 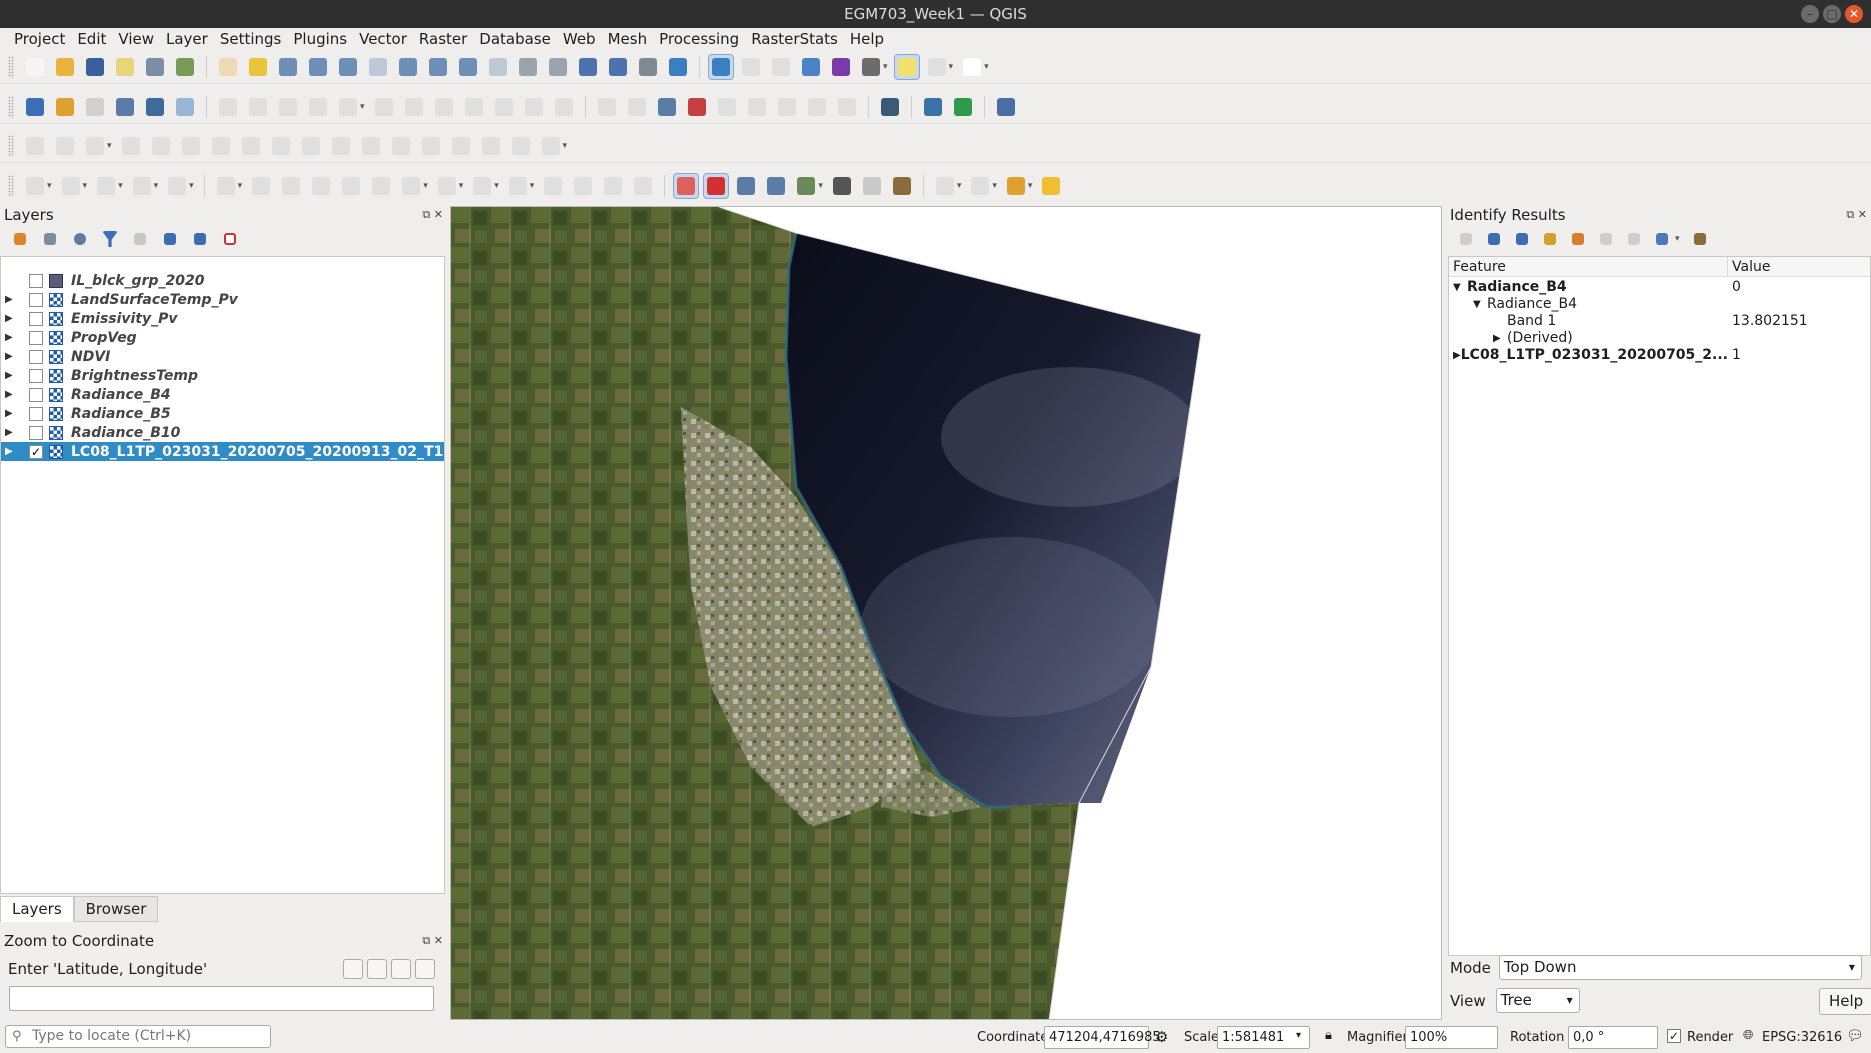 I want to click on reverse-line-icon, so click(x=341, y=146).